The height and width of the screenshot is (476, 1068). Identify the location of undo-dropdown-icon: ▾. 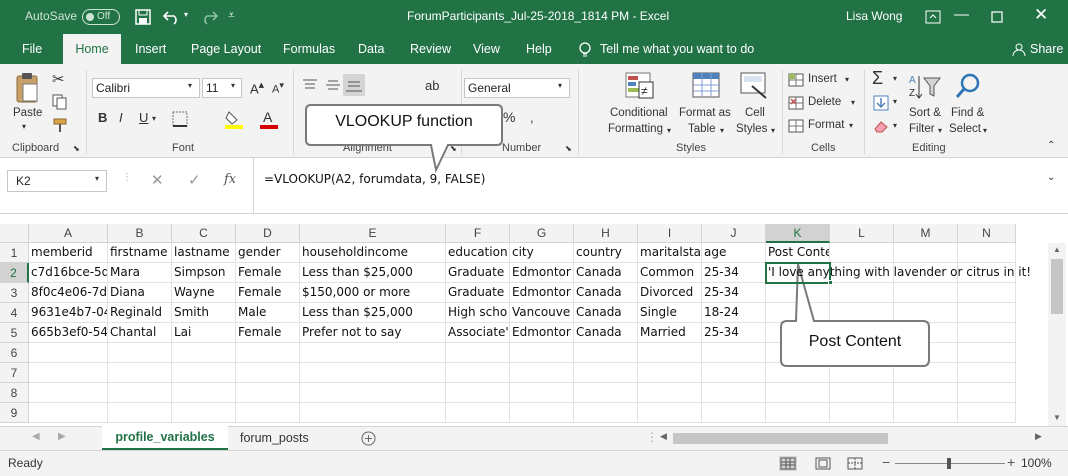
(186, 14).